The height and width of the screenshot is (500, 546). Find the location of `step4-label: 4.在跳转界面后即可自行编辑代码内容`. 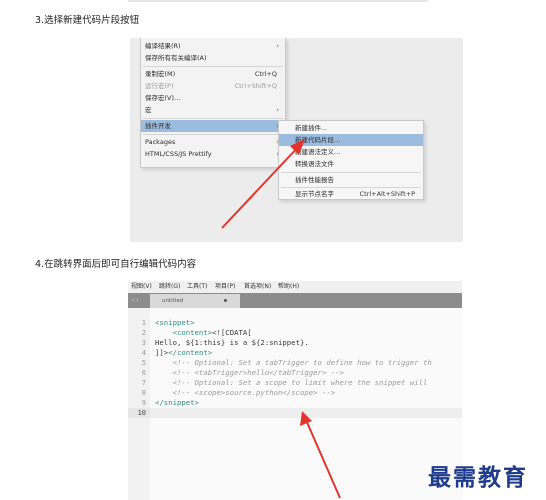

step4-label: 4.在跳转界面后即可自行编辑代码内容 is located at coordinates (116, 264).